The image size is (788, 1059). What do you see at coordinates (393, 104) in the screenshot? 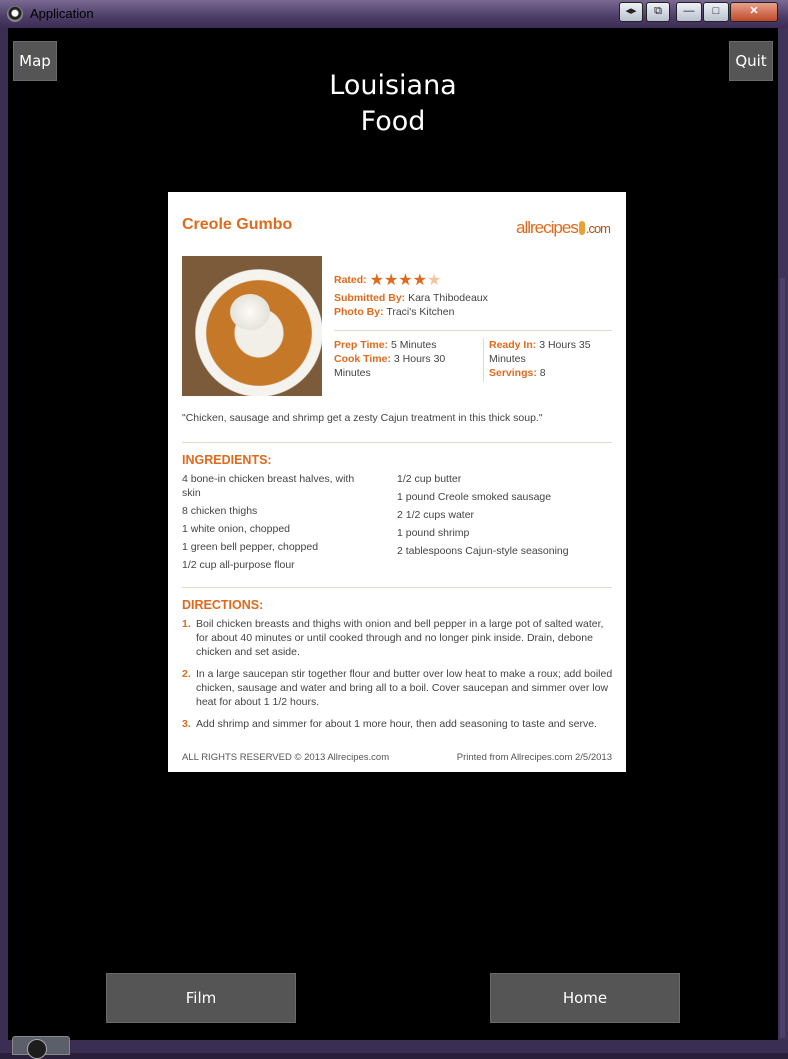
I see `page-title: Louisiana Food` at bounding box center [393, 104].